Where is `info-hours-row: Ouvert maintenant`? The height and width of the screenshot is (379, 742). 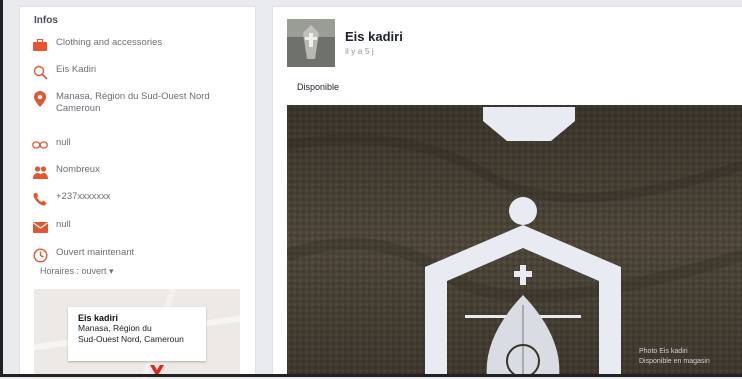 info-hours-row: Ouvert maintenant is located at coordinates (139, 255).